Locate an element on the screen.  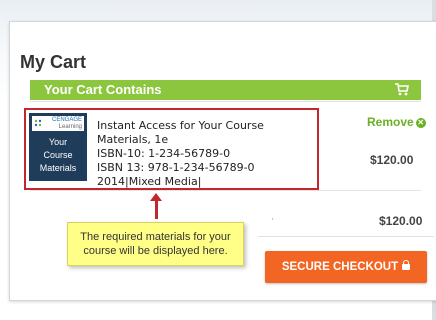
summary-divider is located at coordinates (346, 236).